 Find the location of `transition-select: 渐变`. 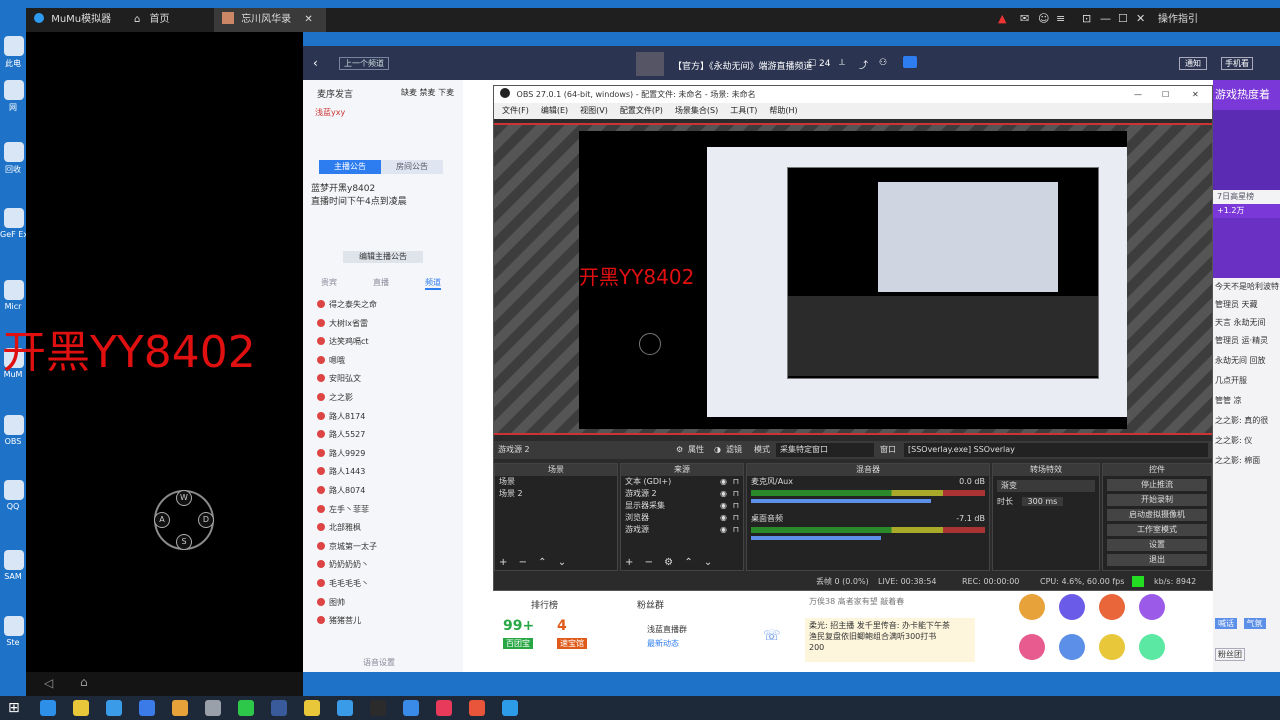

transition-select: 渐变 is located at coordinates (1046, 486).